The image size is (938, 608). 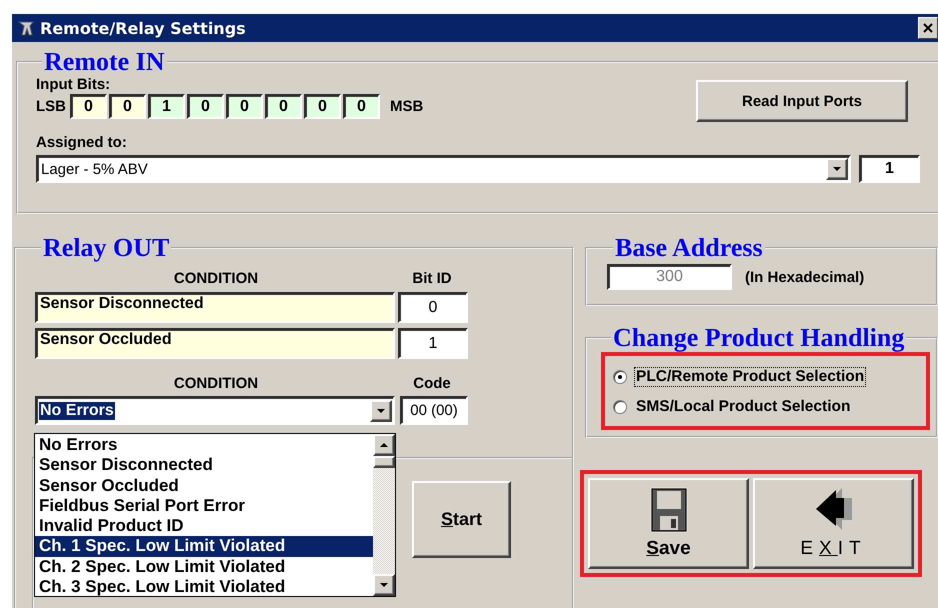 What do you see at coordinates (433, 343) in the screenshot?
I see `bit-id-field: 1` at bounding box center [433, 343].